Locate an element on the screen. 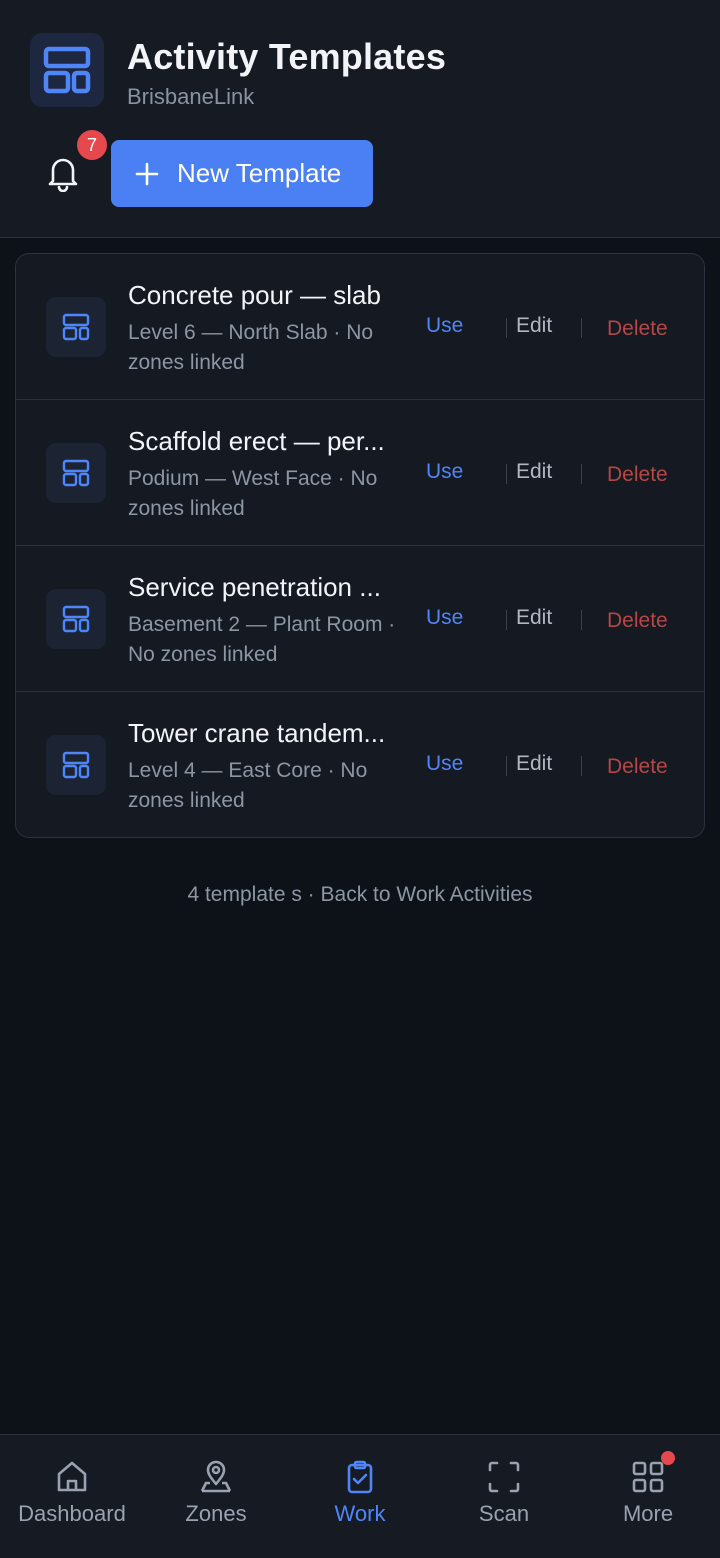  tab-label: Dashboard is located at coordinates (72, 1513).